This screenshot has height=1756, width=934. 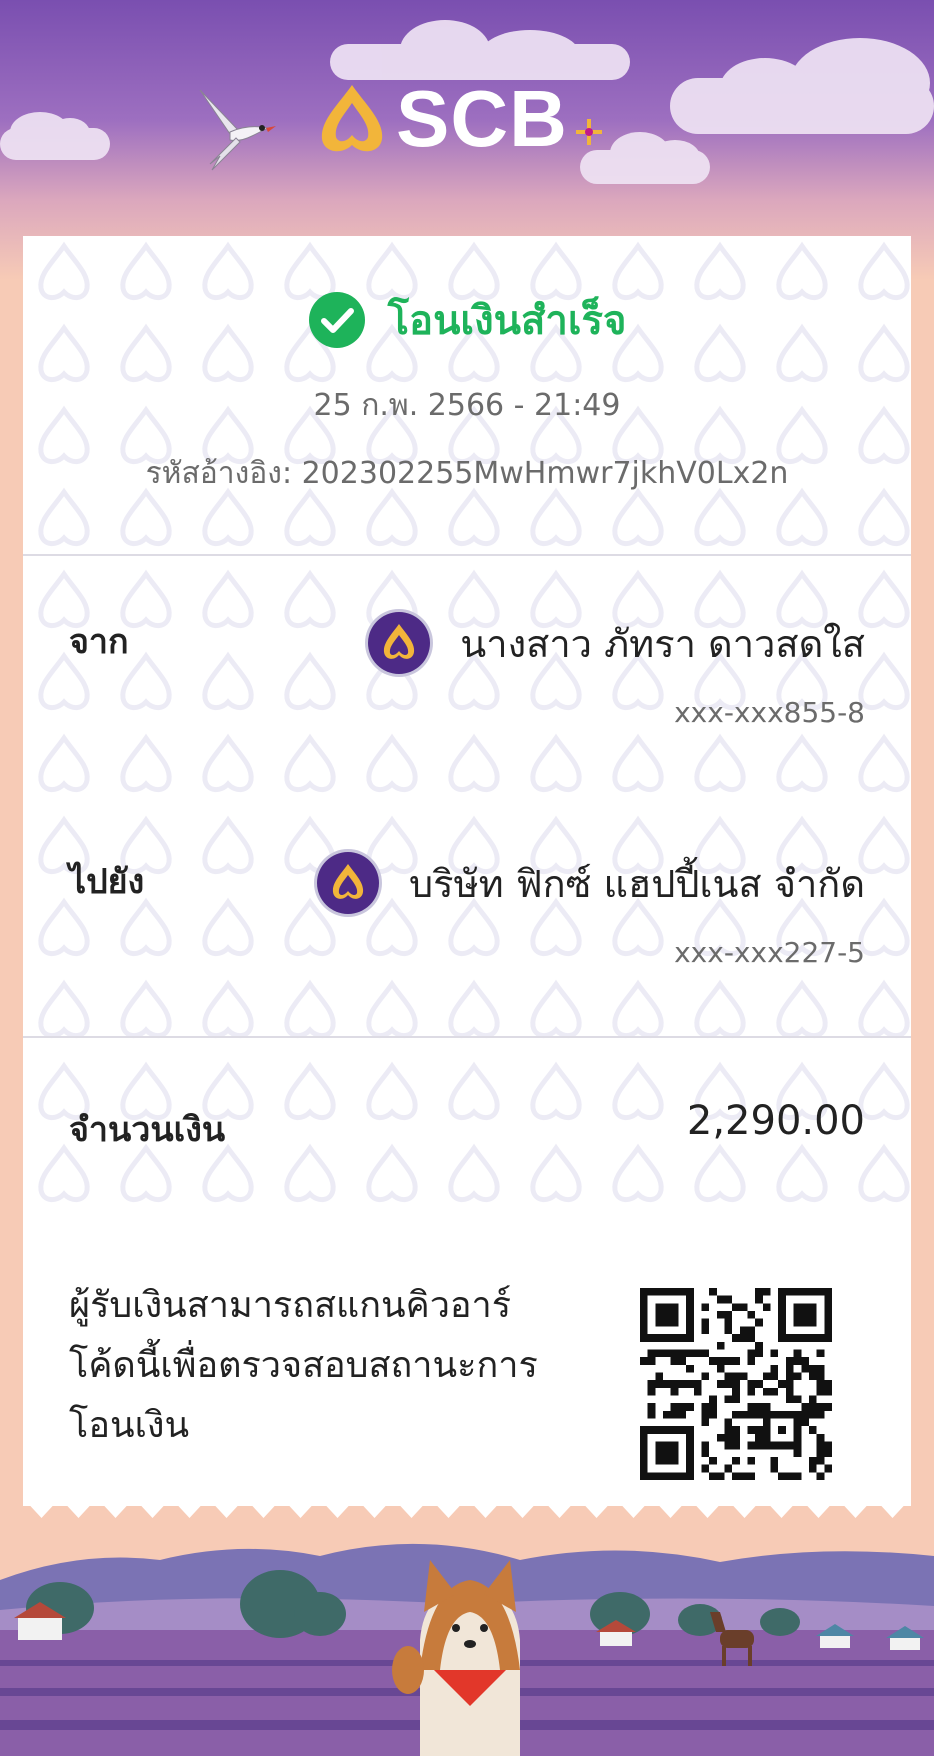 What do you see at coordinates (107, 882) in the screenshot?
I see `to-label: ไปยัง` at bounding box center [107, 882].